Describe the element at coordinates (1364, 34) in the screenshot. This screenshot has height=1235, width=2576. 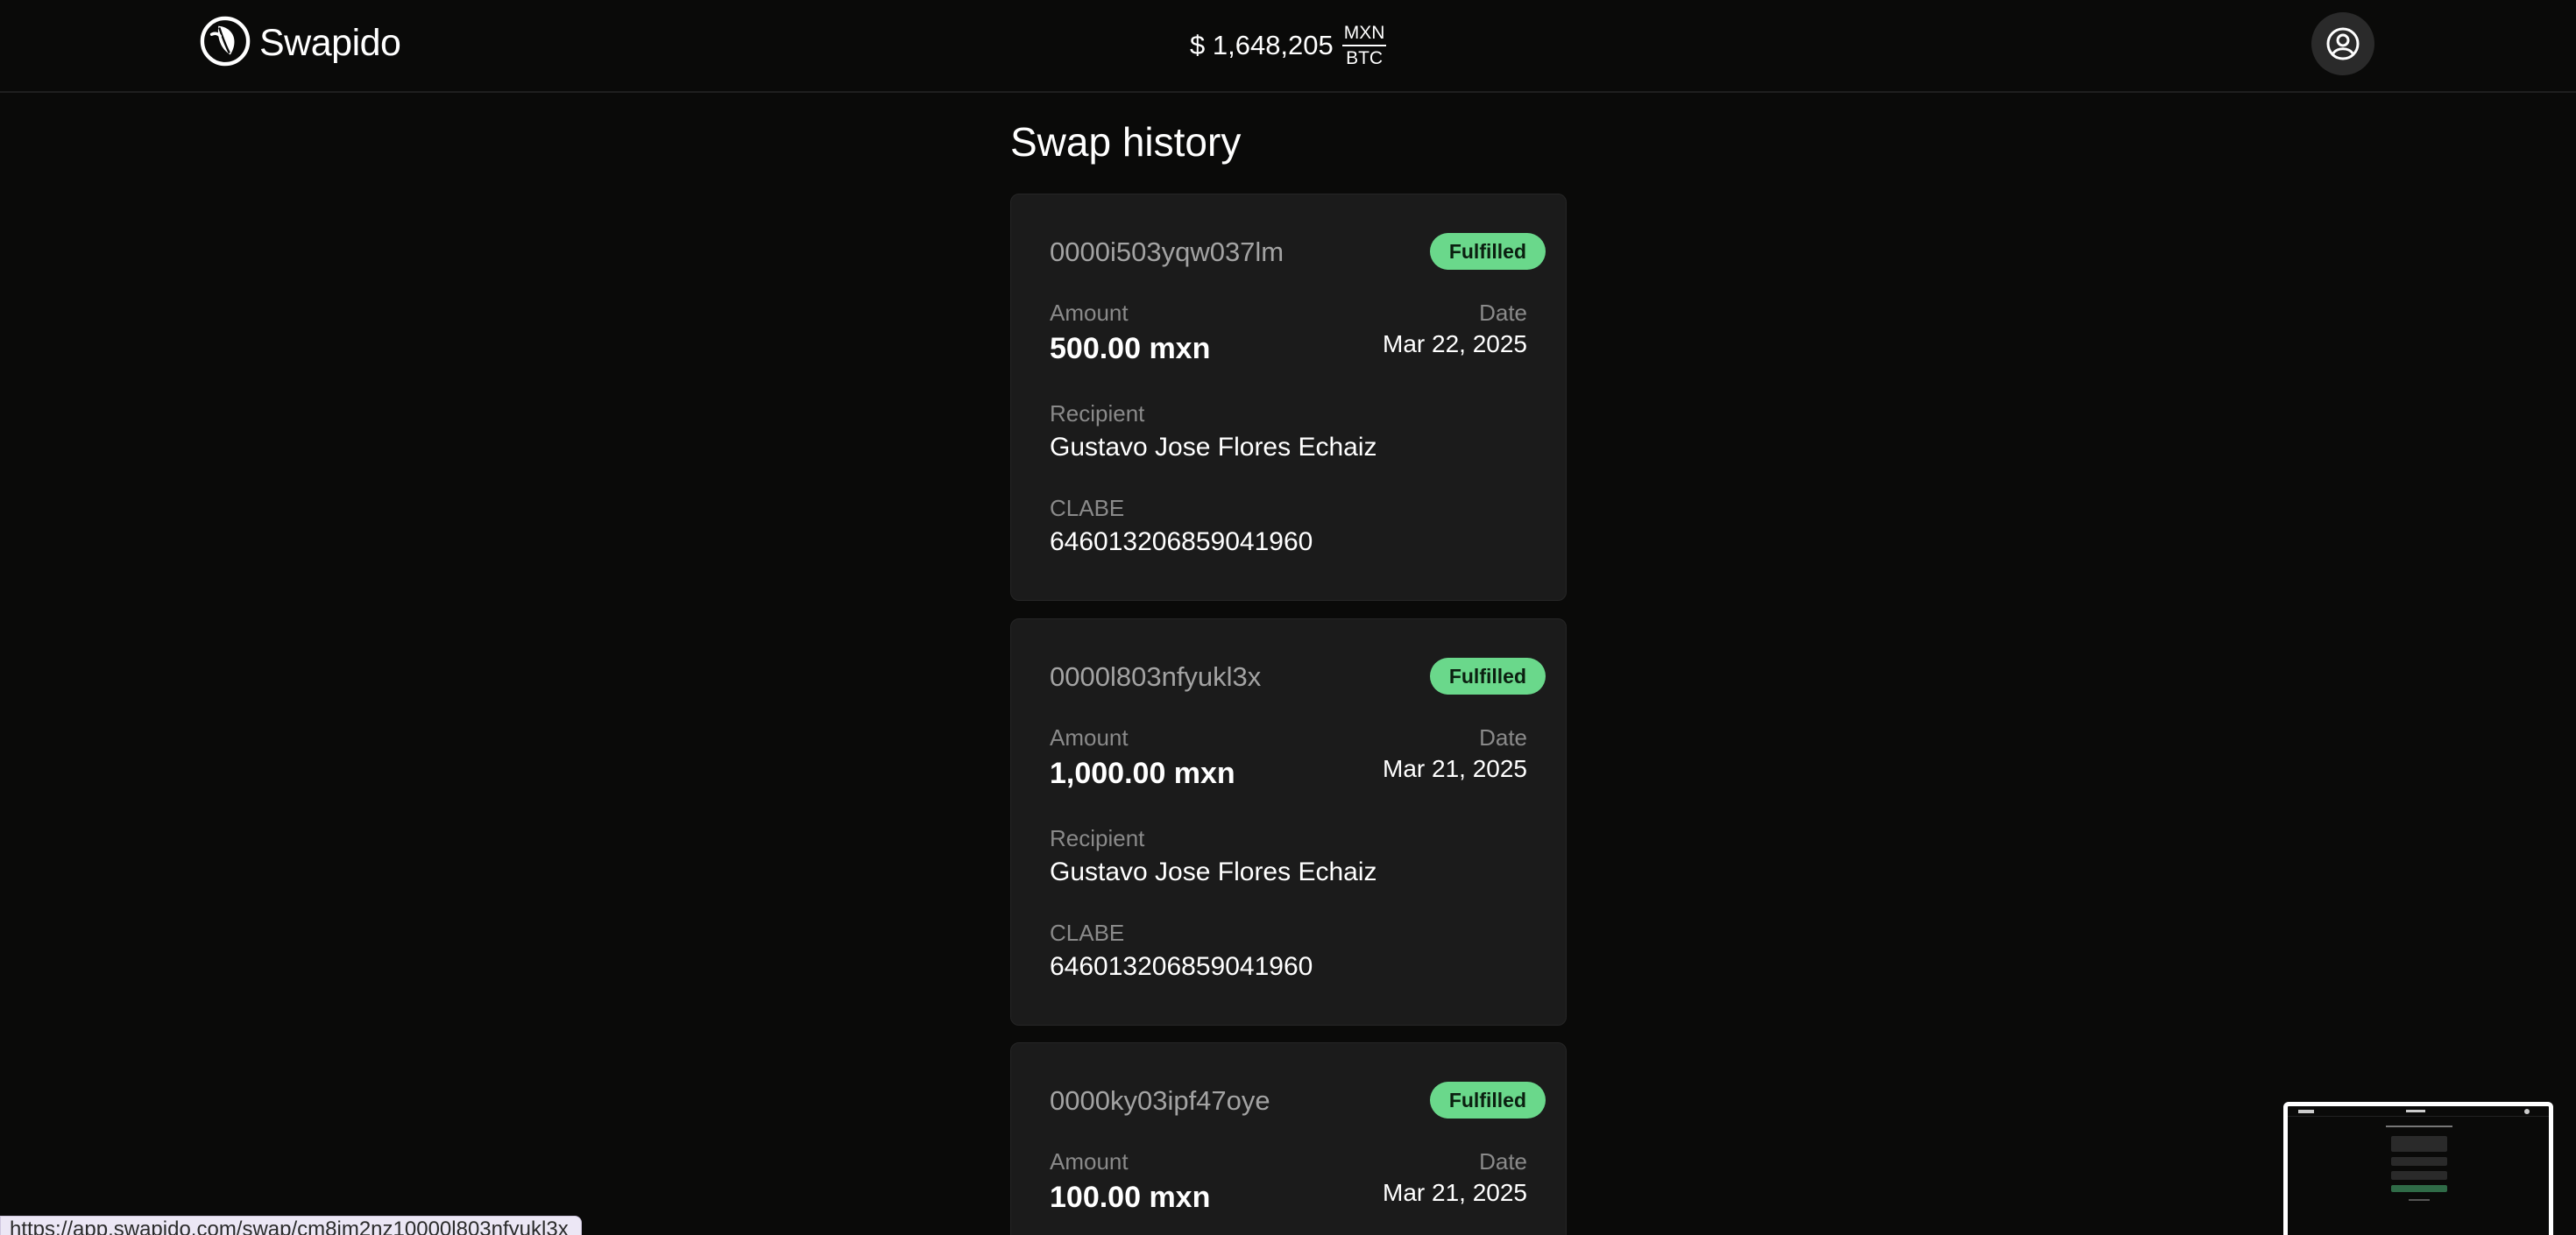
I see `currency-base: MXN` at that location.